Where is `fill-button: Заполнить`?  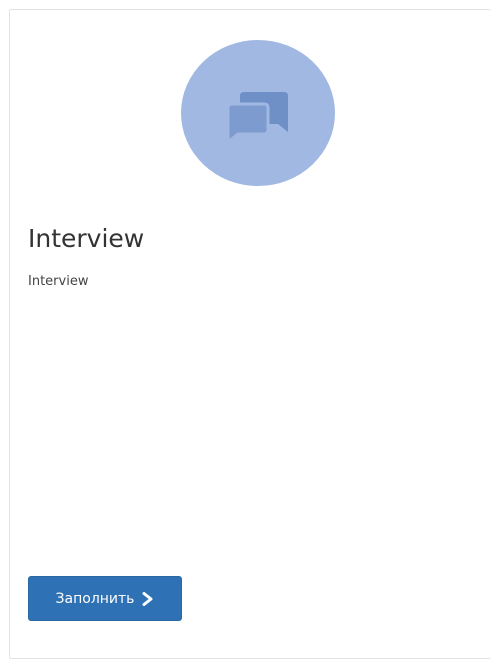
fill-button: Заполнить is located at coordinates (105, 598).